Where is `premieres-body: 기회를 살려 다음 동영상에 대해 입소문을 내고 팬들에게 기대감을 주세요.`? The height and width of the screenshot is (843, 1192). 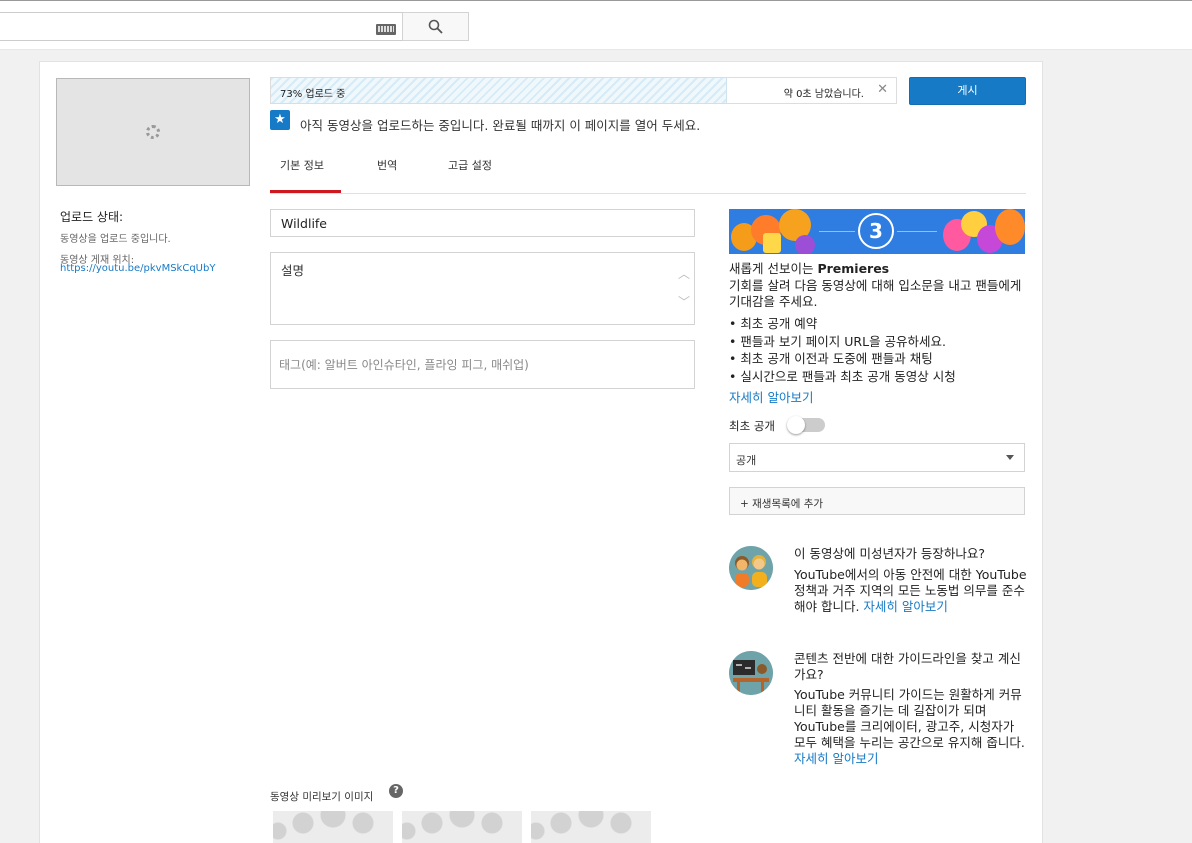
premieres-body: 기회를 살려 다음 동영상에 대해 입소문을 내고 팬들에게 기대감을 주세요. is located at coordinates (875, 293).